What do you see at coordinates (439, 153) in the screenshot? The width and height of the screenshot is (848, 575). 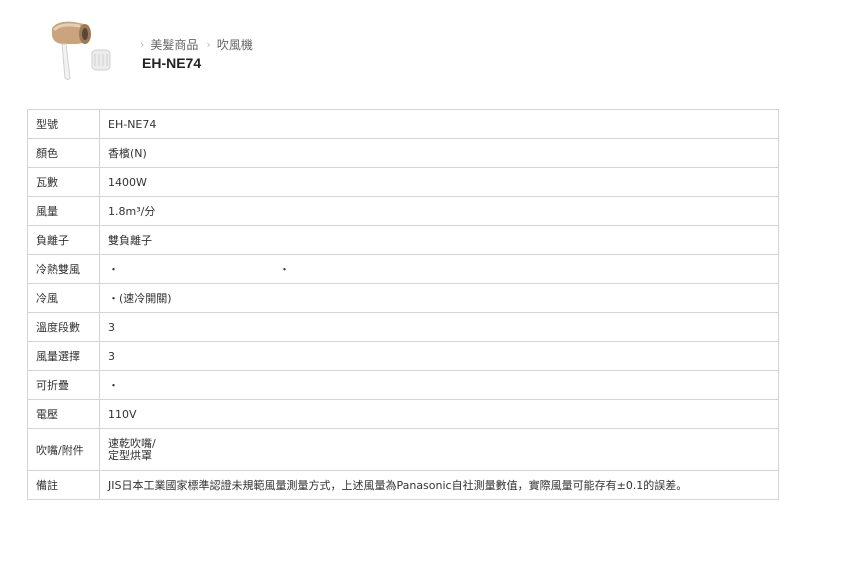 I see `spec-value: 香檳(N)` at bounding box center [439, 153].